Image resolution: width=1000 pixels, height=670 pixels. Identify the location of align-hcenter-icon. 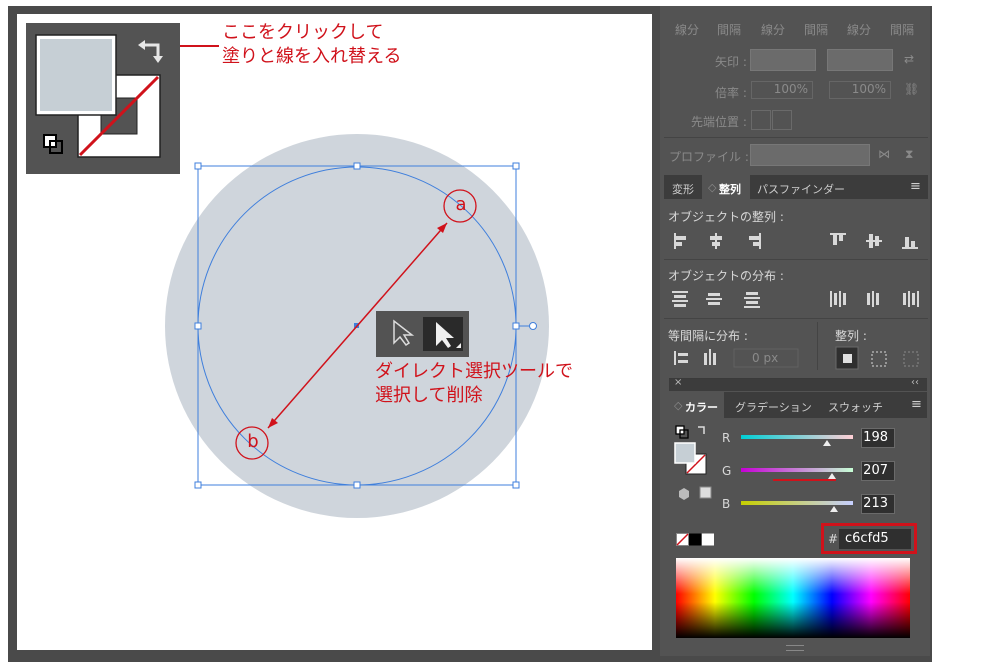
(716, 241).